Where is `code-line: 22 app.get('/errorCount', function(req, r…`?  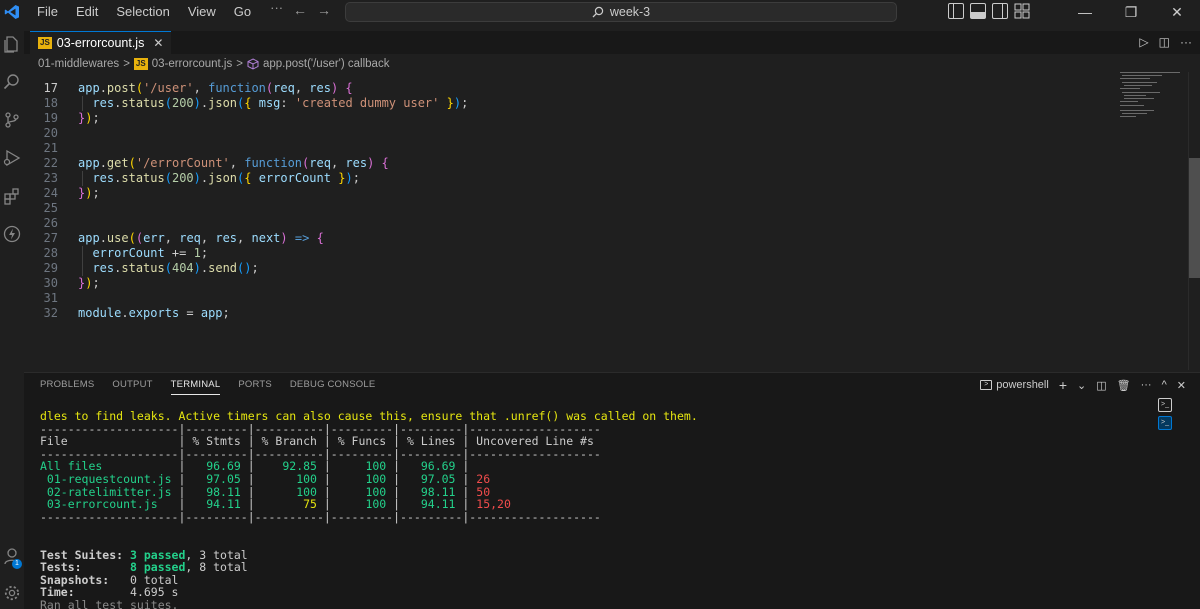
code-line: 22 app.get('/errorCount', function(req, r… is located at coordinates (605, 163).